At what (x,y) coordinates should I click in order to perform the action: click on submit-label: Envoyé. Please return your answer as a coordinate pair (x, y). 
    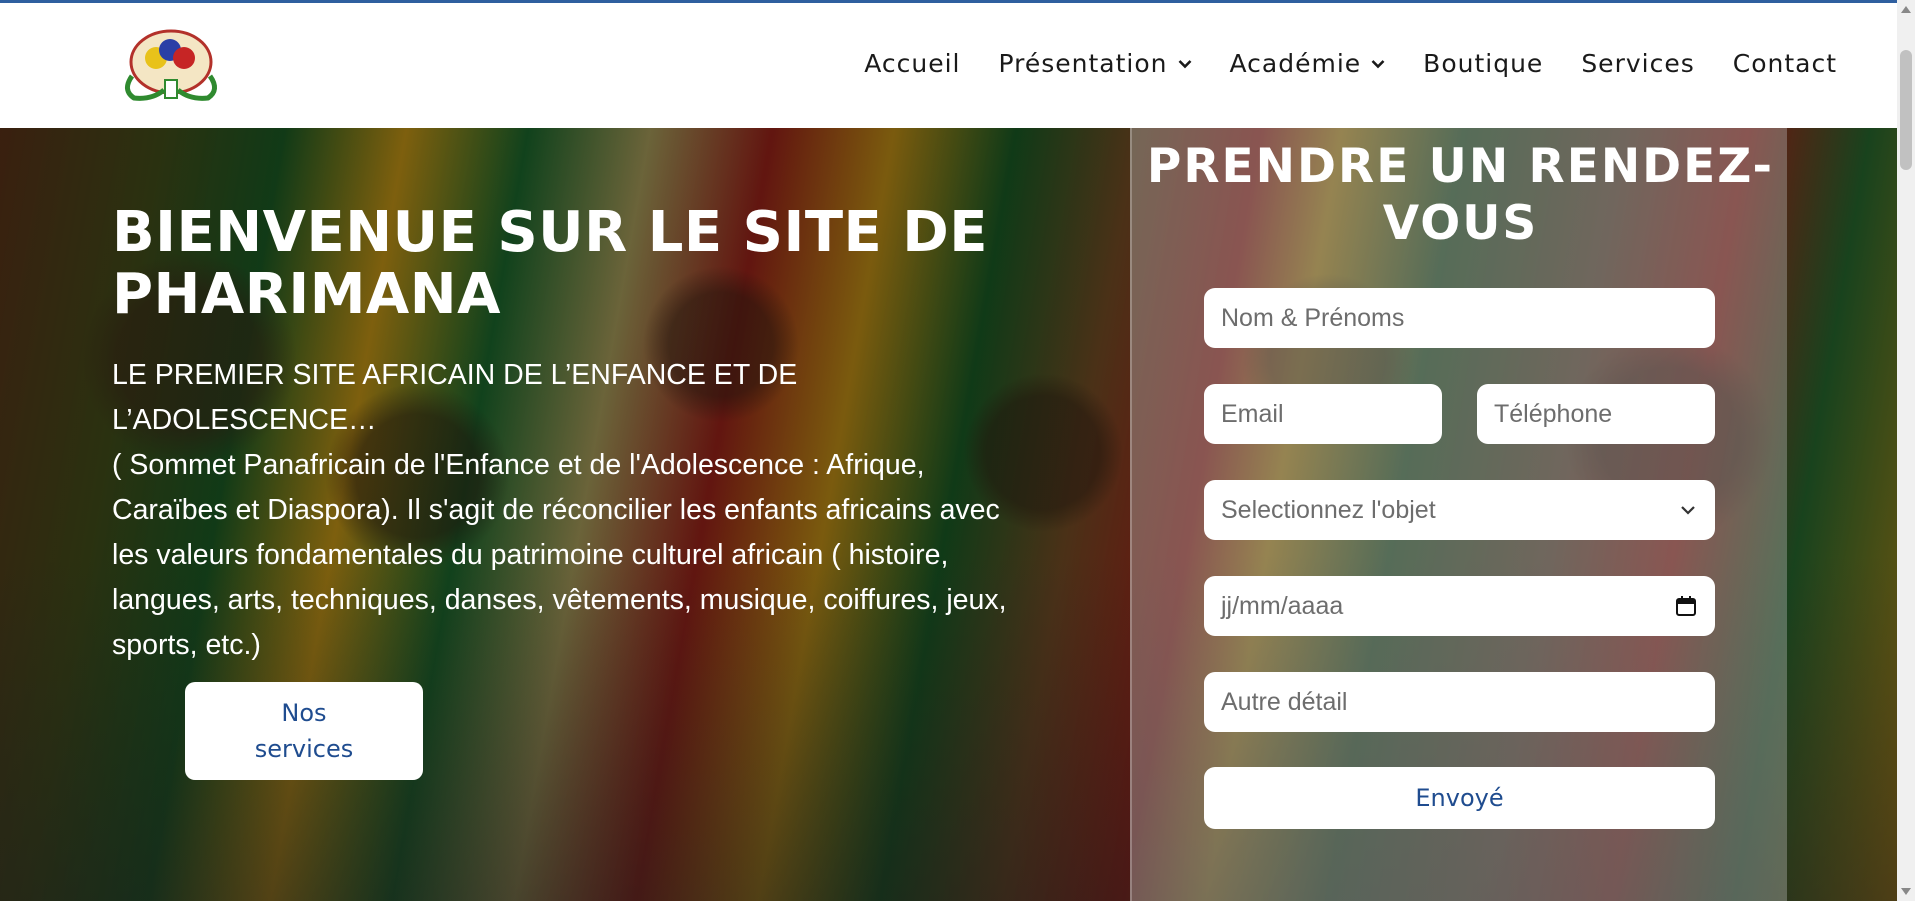
    Looking at the image, I should click on (1459, 798).